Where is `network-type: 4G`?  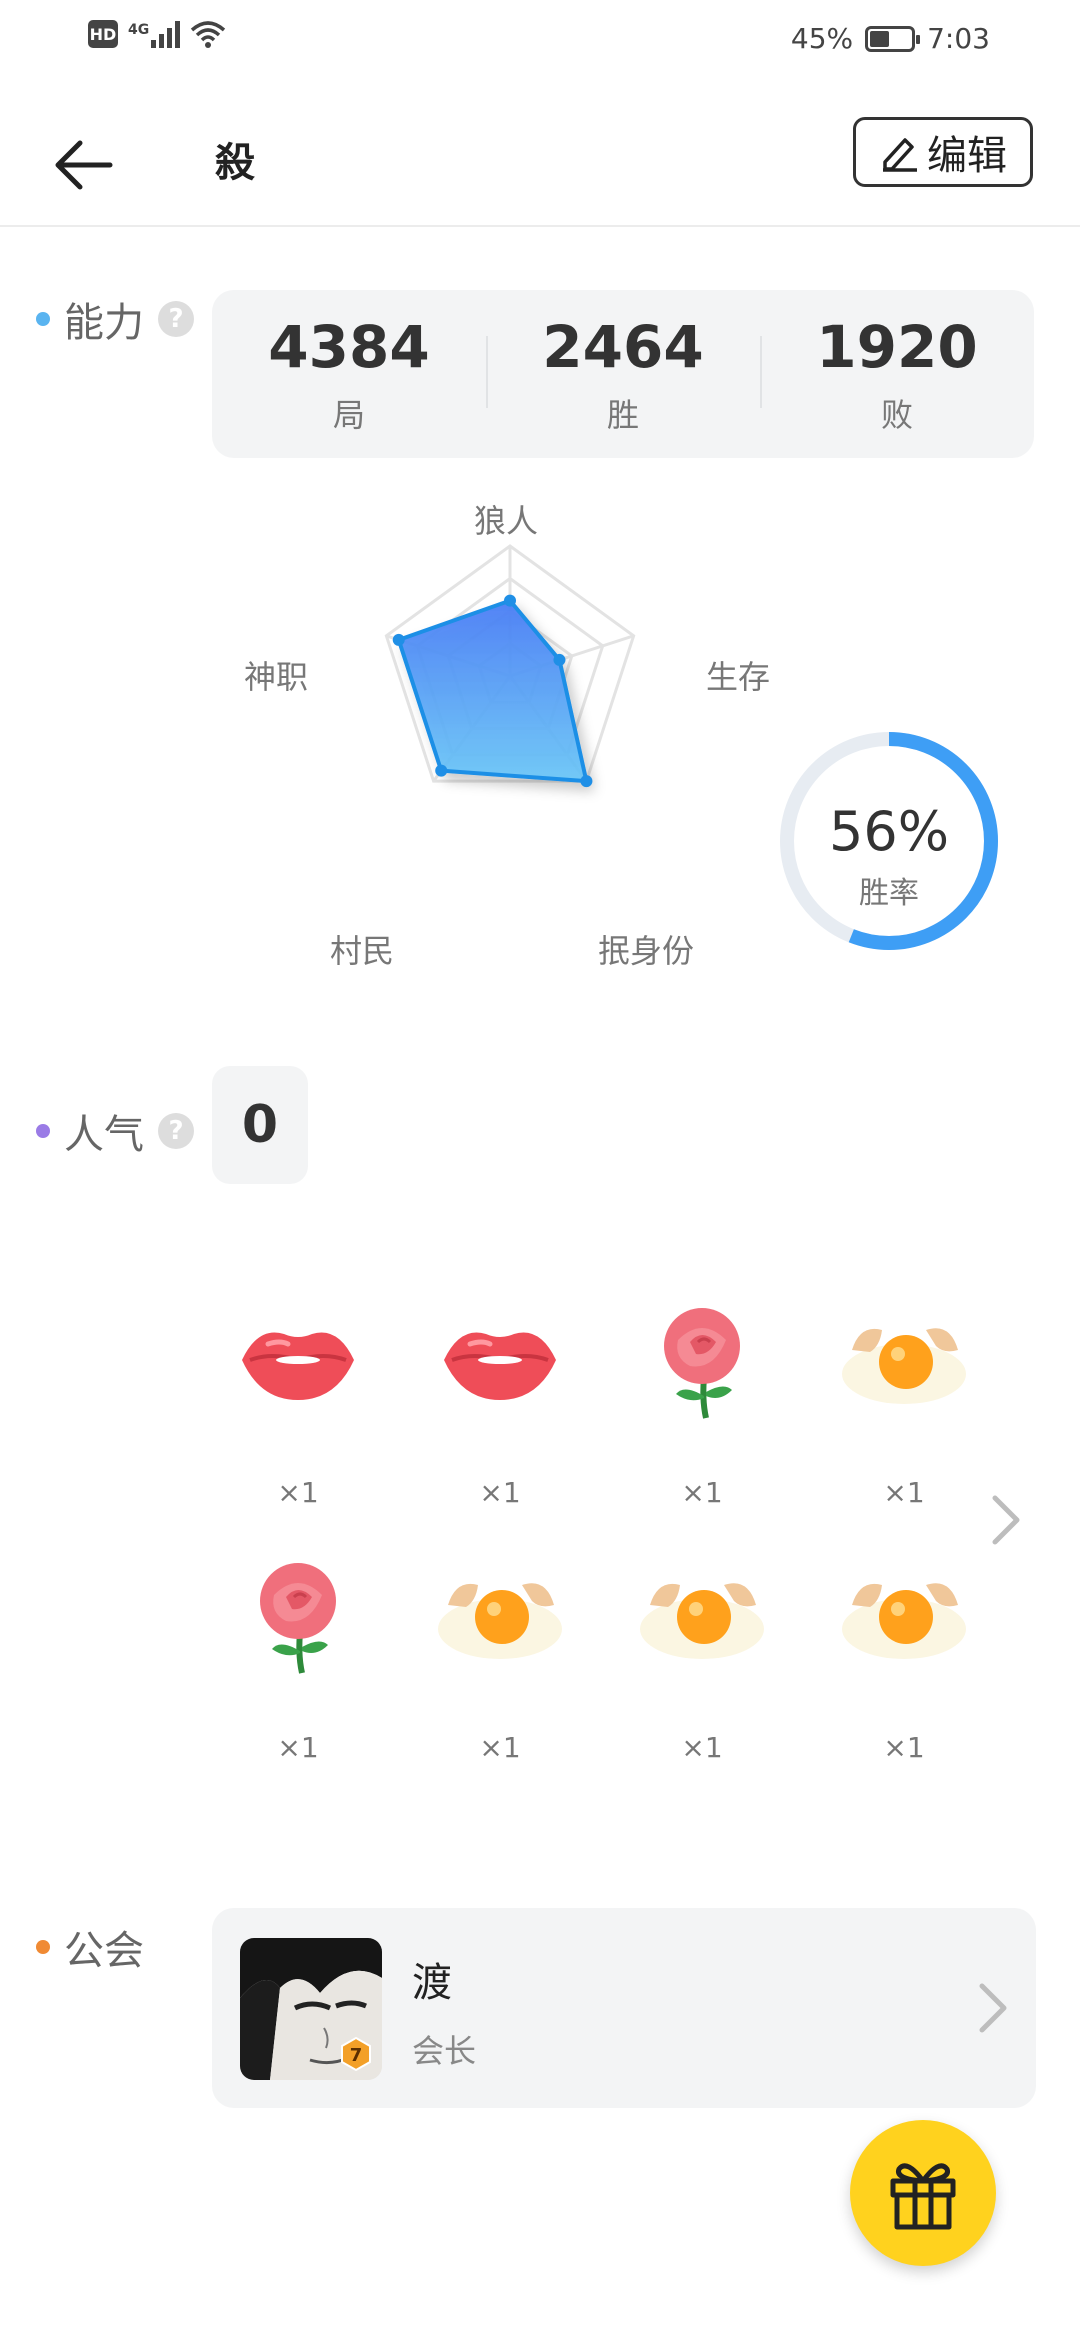 network-type: 4G is located at coordinates (139, 30).